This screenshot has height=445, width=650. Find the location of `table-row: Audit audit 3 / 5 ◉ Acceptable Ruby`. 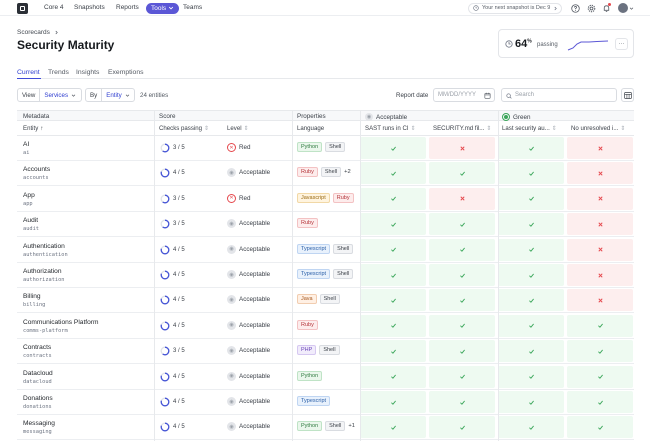

table-row: Audit audit 3 / 5 ◉ Acceptable Ruby is located at coordinates (325, 225).